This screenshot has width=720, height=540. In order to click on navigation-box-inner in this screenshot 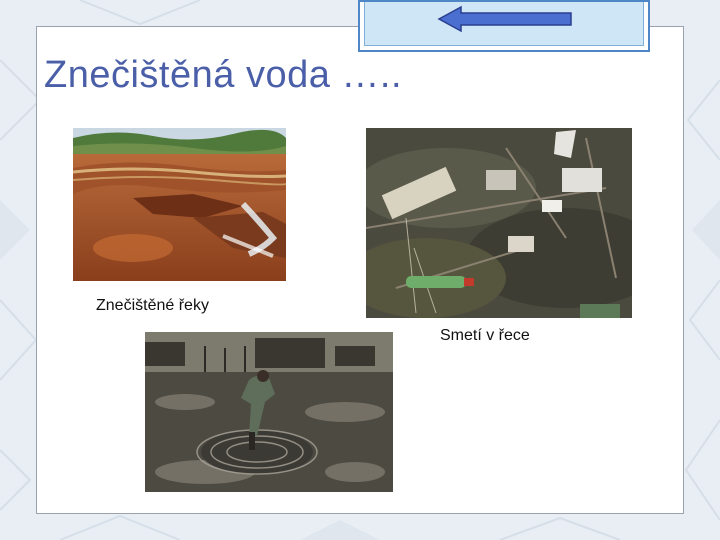, I will do `click(504, 24)`.